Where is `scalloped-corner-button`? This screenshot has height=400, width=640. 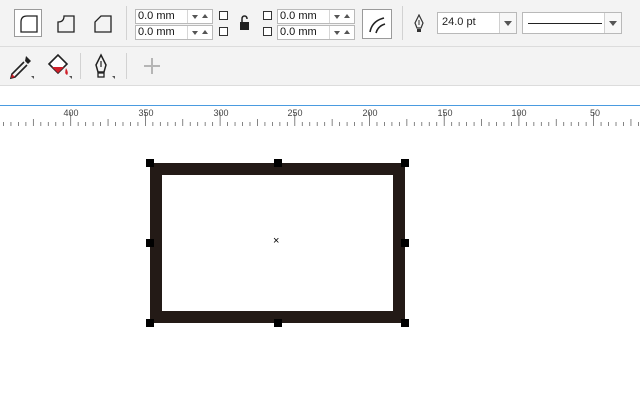 scalloped-corner-button is located at coordinates (65, 23).